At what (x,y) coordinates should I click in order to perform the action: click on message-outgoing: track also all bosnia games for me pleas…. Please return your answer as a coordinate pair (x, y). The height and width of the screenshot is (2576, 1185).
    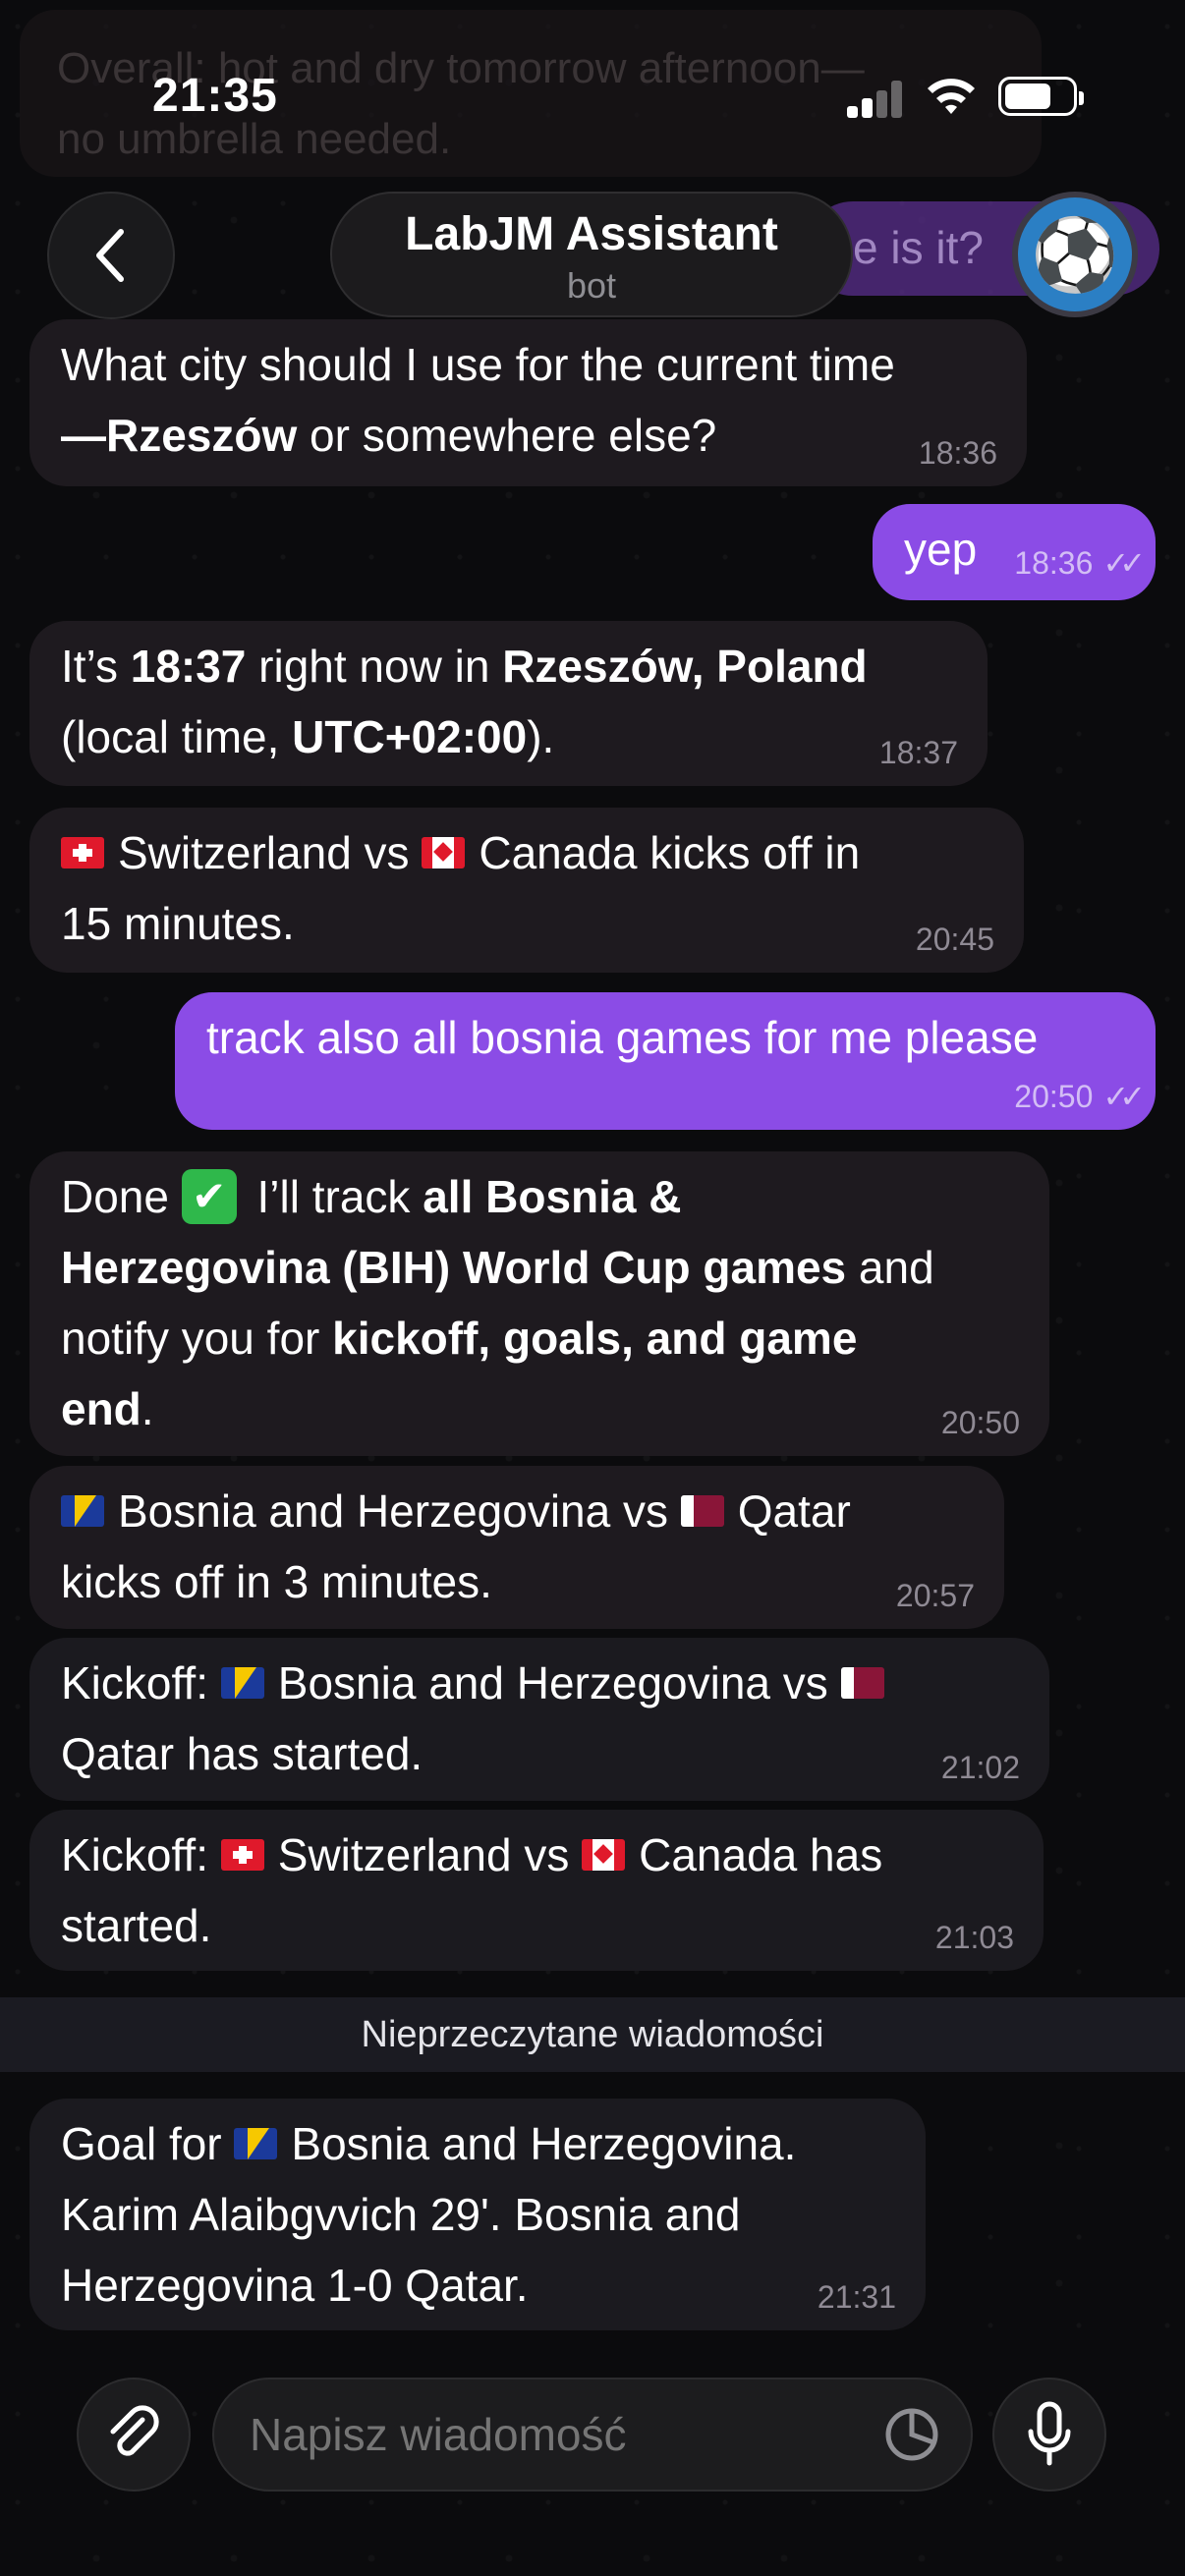
    Looking at the image, I should click on (666, 1061).